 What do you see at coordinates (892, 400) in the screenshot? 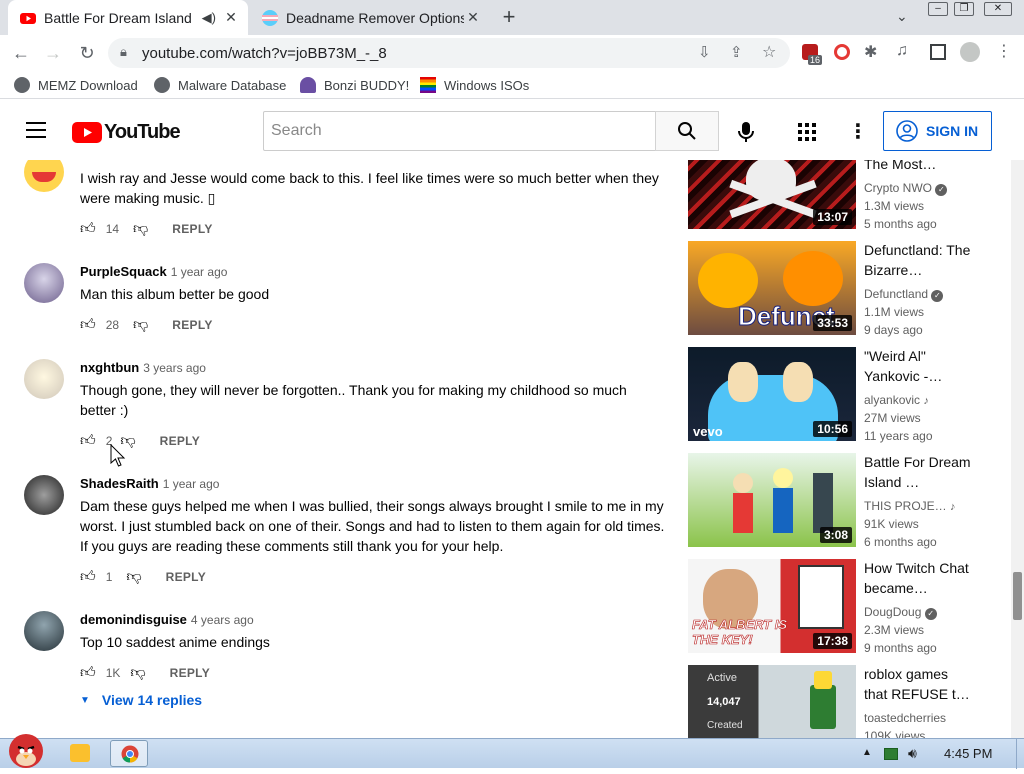
I see `channel-name: alyankovic` at bounding box center [892, 400].